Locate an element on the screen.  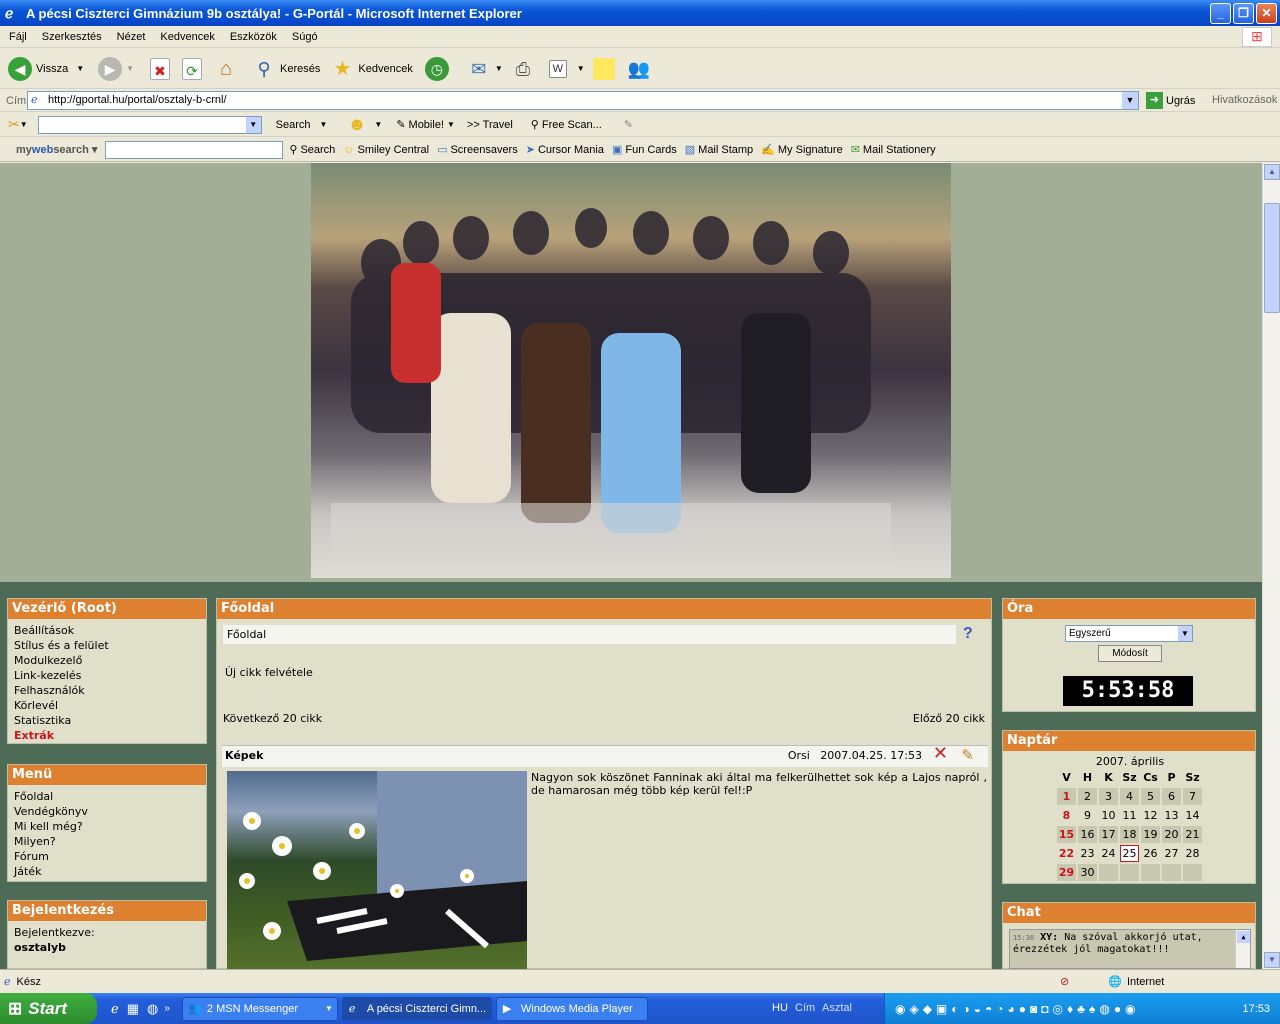
calendar-day: 24 is located at coordinates (1108, 853).